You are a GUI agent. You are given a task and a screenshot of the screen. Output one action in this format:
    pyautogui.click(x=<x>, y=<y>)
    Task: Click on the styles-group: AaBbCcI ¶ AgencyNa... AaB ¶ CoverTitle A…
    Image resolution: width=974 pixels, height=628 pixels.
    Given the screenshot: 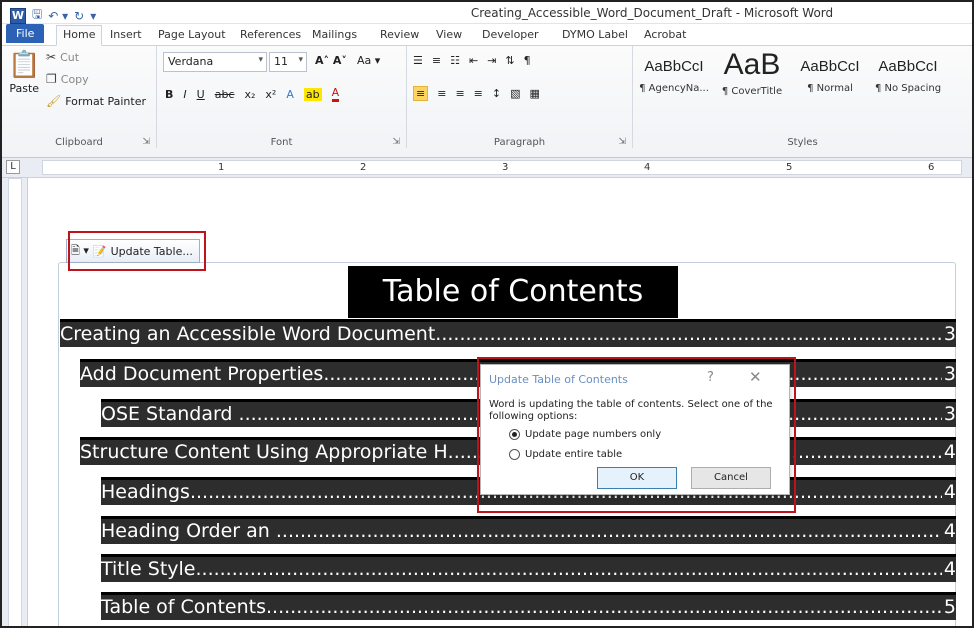 What is the action you would take?
    pyautogui.click(x=802, y=97)
    